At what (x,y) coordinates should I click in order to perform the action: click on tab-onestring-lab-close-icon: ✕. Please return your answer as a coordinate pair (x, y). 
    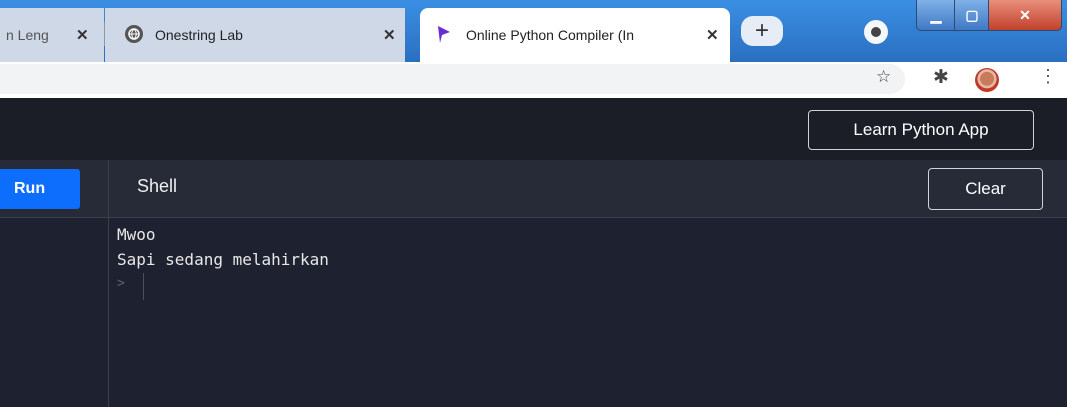
    Looking at the image, I should click on (389, 35).